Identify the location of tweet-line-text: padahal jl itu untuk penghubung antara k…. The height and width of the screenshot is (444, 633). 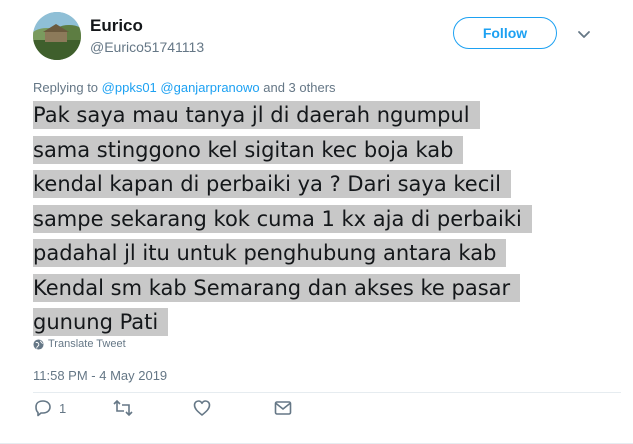
(270, 253).